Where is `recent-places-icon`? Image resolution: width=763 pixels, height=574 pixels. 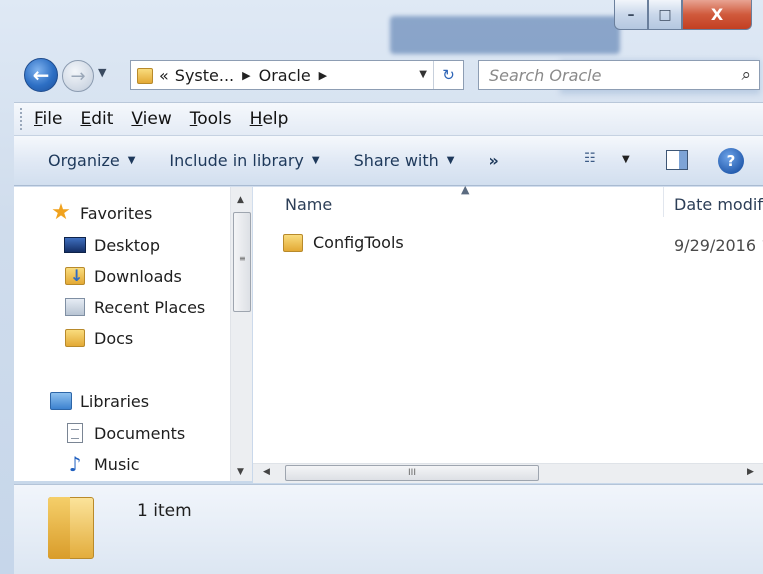 recent-places-icon is located at coordinates (75, 307).